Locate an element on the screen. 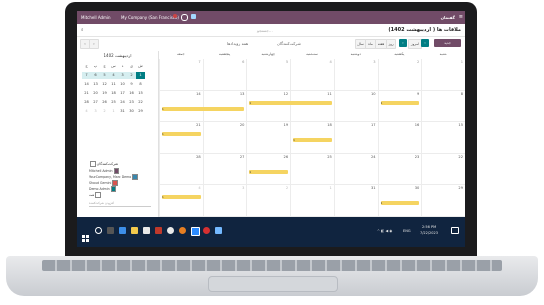  user-menu: Mitchell Admin is located at coordinates (96, 17).